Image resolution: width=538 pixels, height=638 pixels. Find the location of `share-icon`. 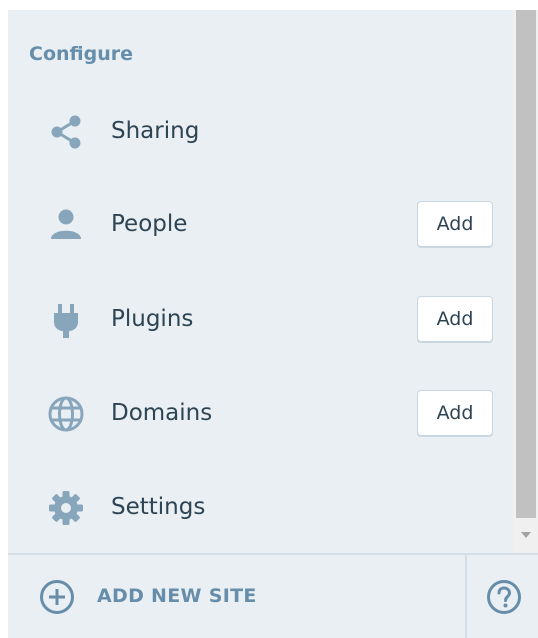

share-icon is located at coordinates (66, 132).